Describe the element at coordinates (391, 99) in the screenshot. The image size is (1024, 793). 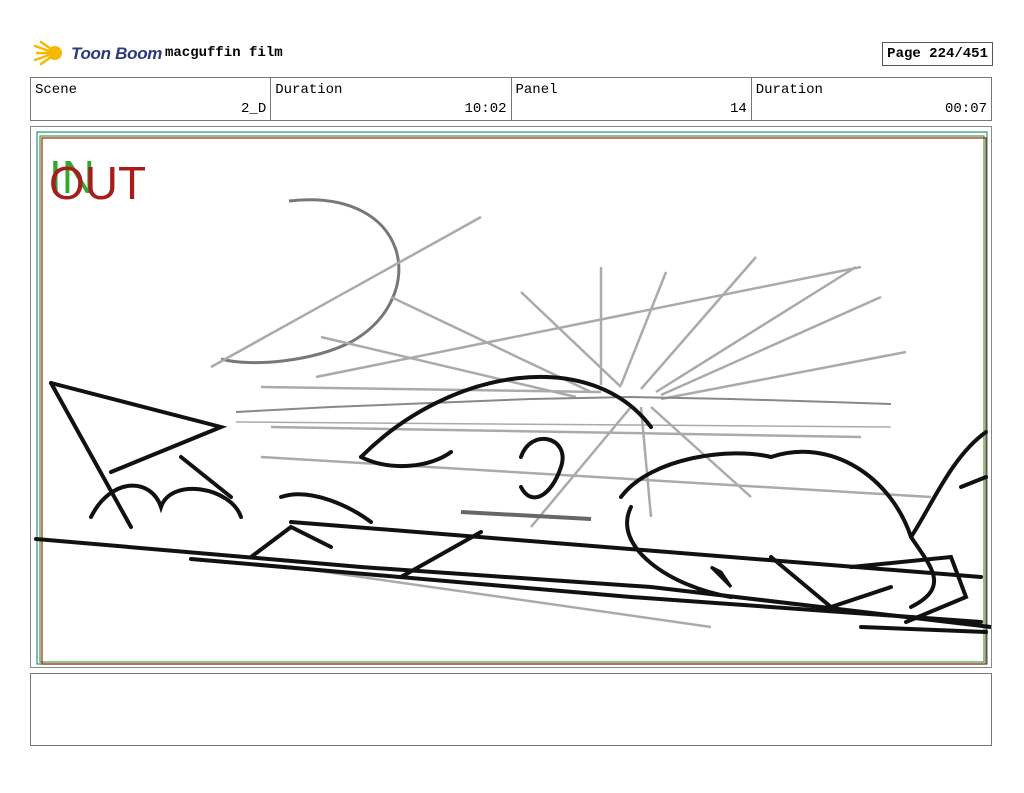
I see `scene-duration-cell: Duration 10:02` at that location.